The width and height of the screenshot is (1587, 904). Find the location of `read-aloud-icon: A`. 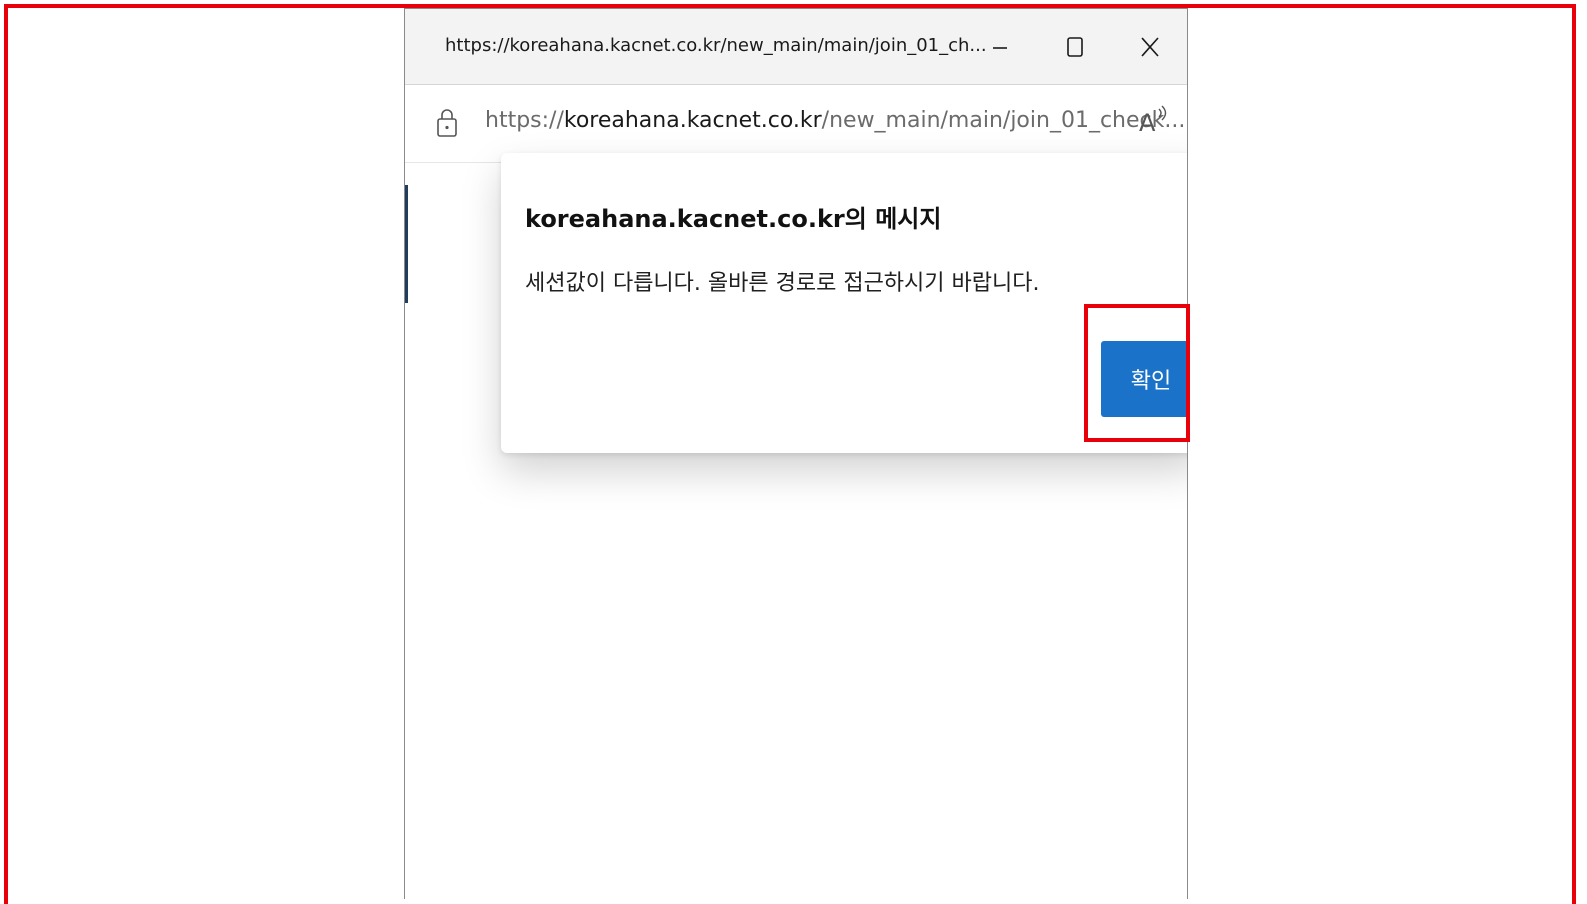

read-aloud-icon: A is located at coordinates (1154, 121).